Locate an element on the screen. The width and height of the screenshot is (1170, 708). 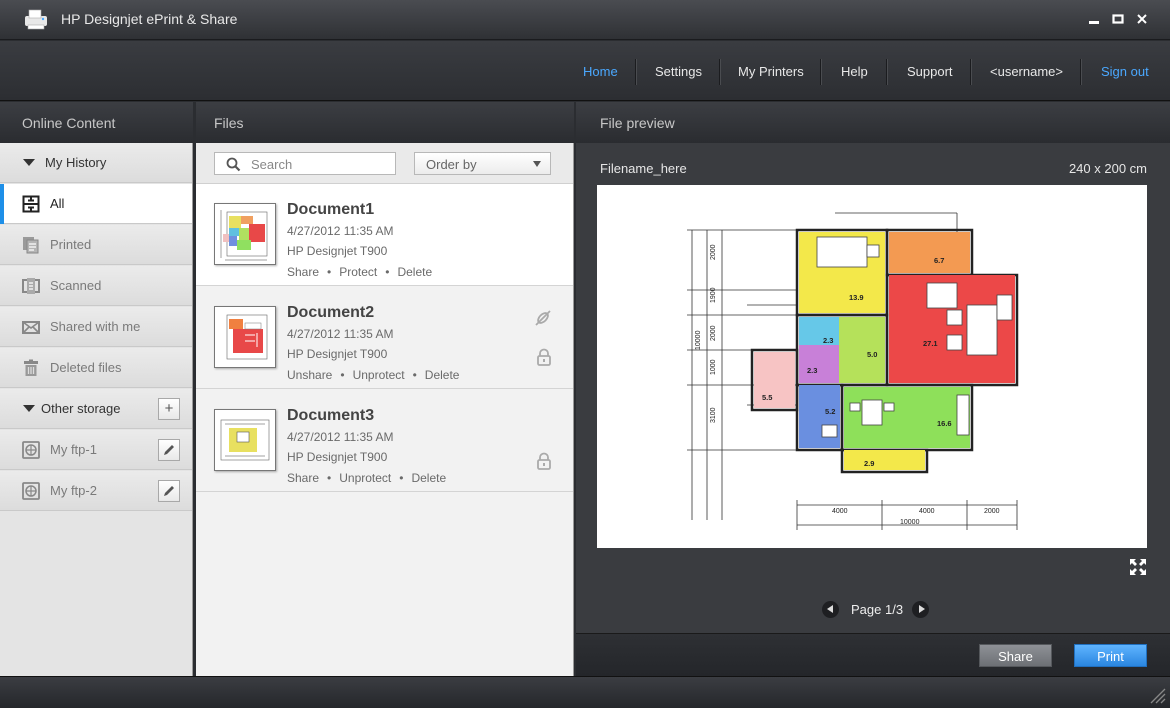
dropdown-arrow-icon is located at coordinates (537, 164).